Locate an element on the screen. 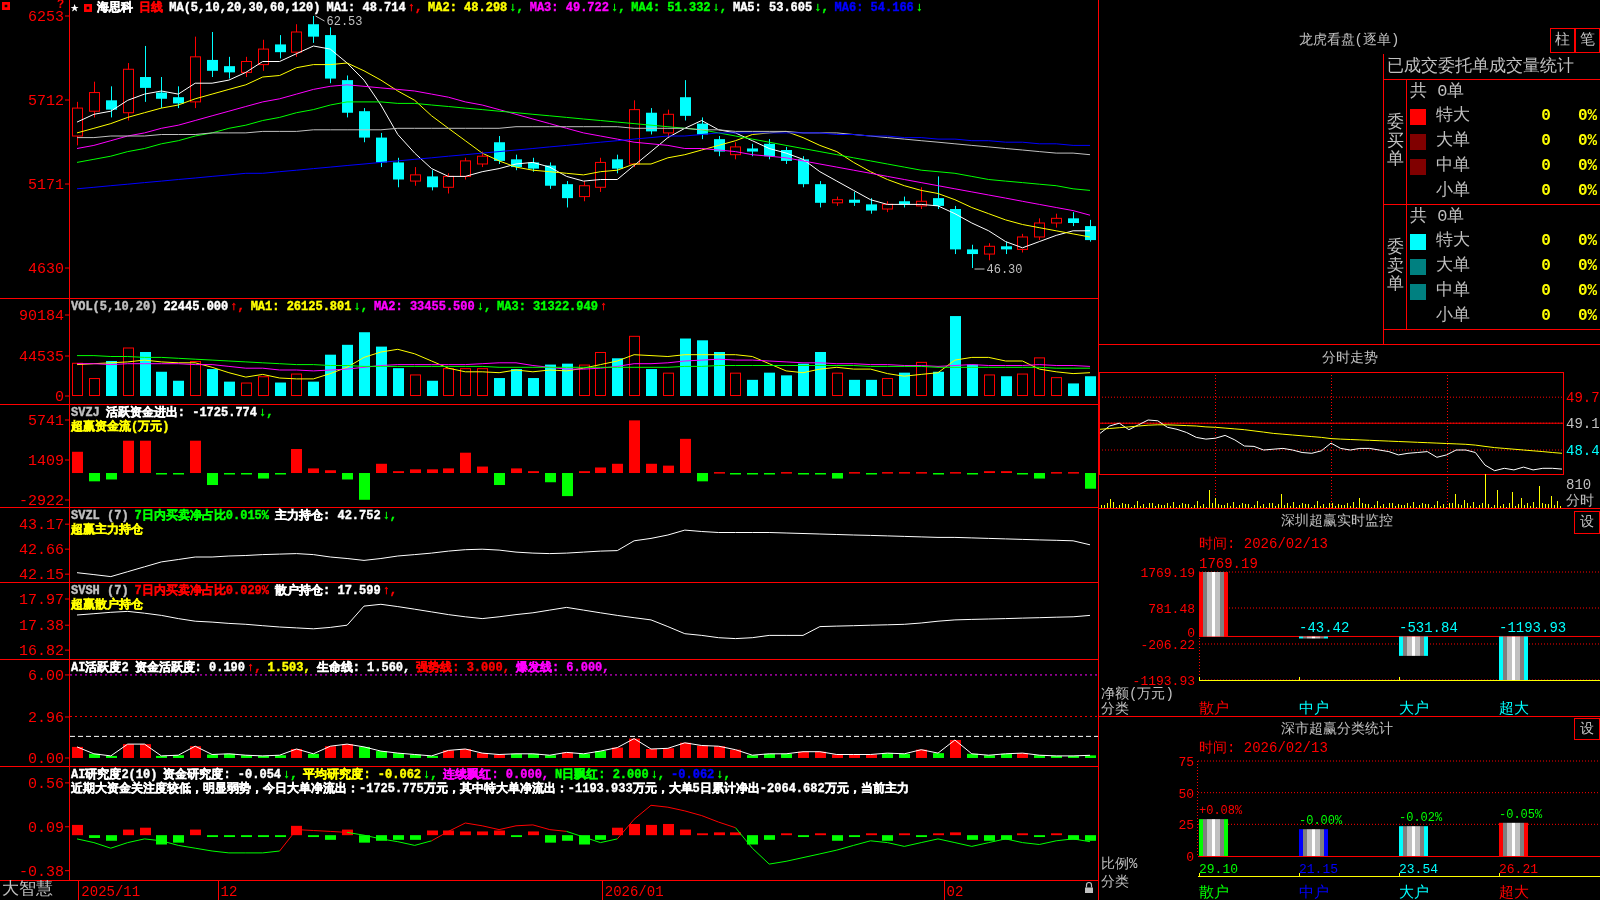 The image size is (1600, 900). axis-tick-label: 16.82 is located at coordinates (41, 651).